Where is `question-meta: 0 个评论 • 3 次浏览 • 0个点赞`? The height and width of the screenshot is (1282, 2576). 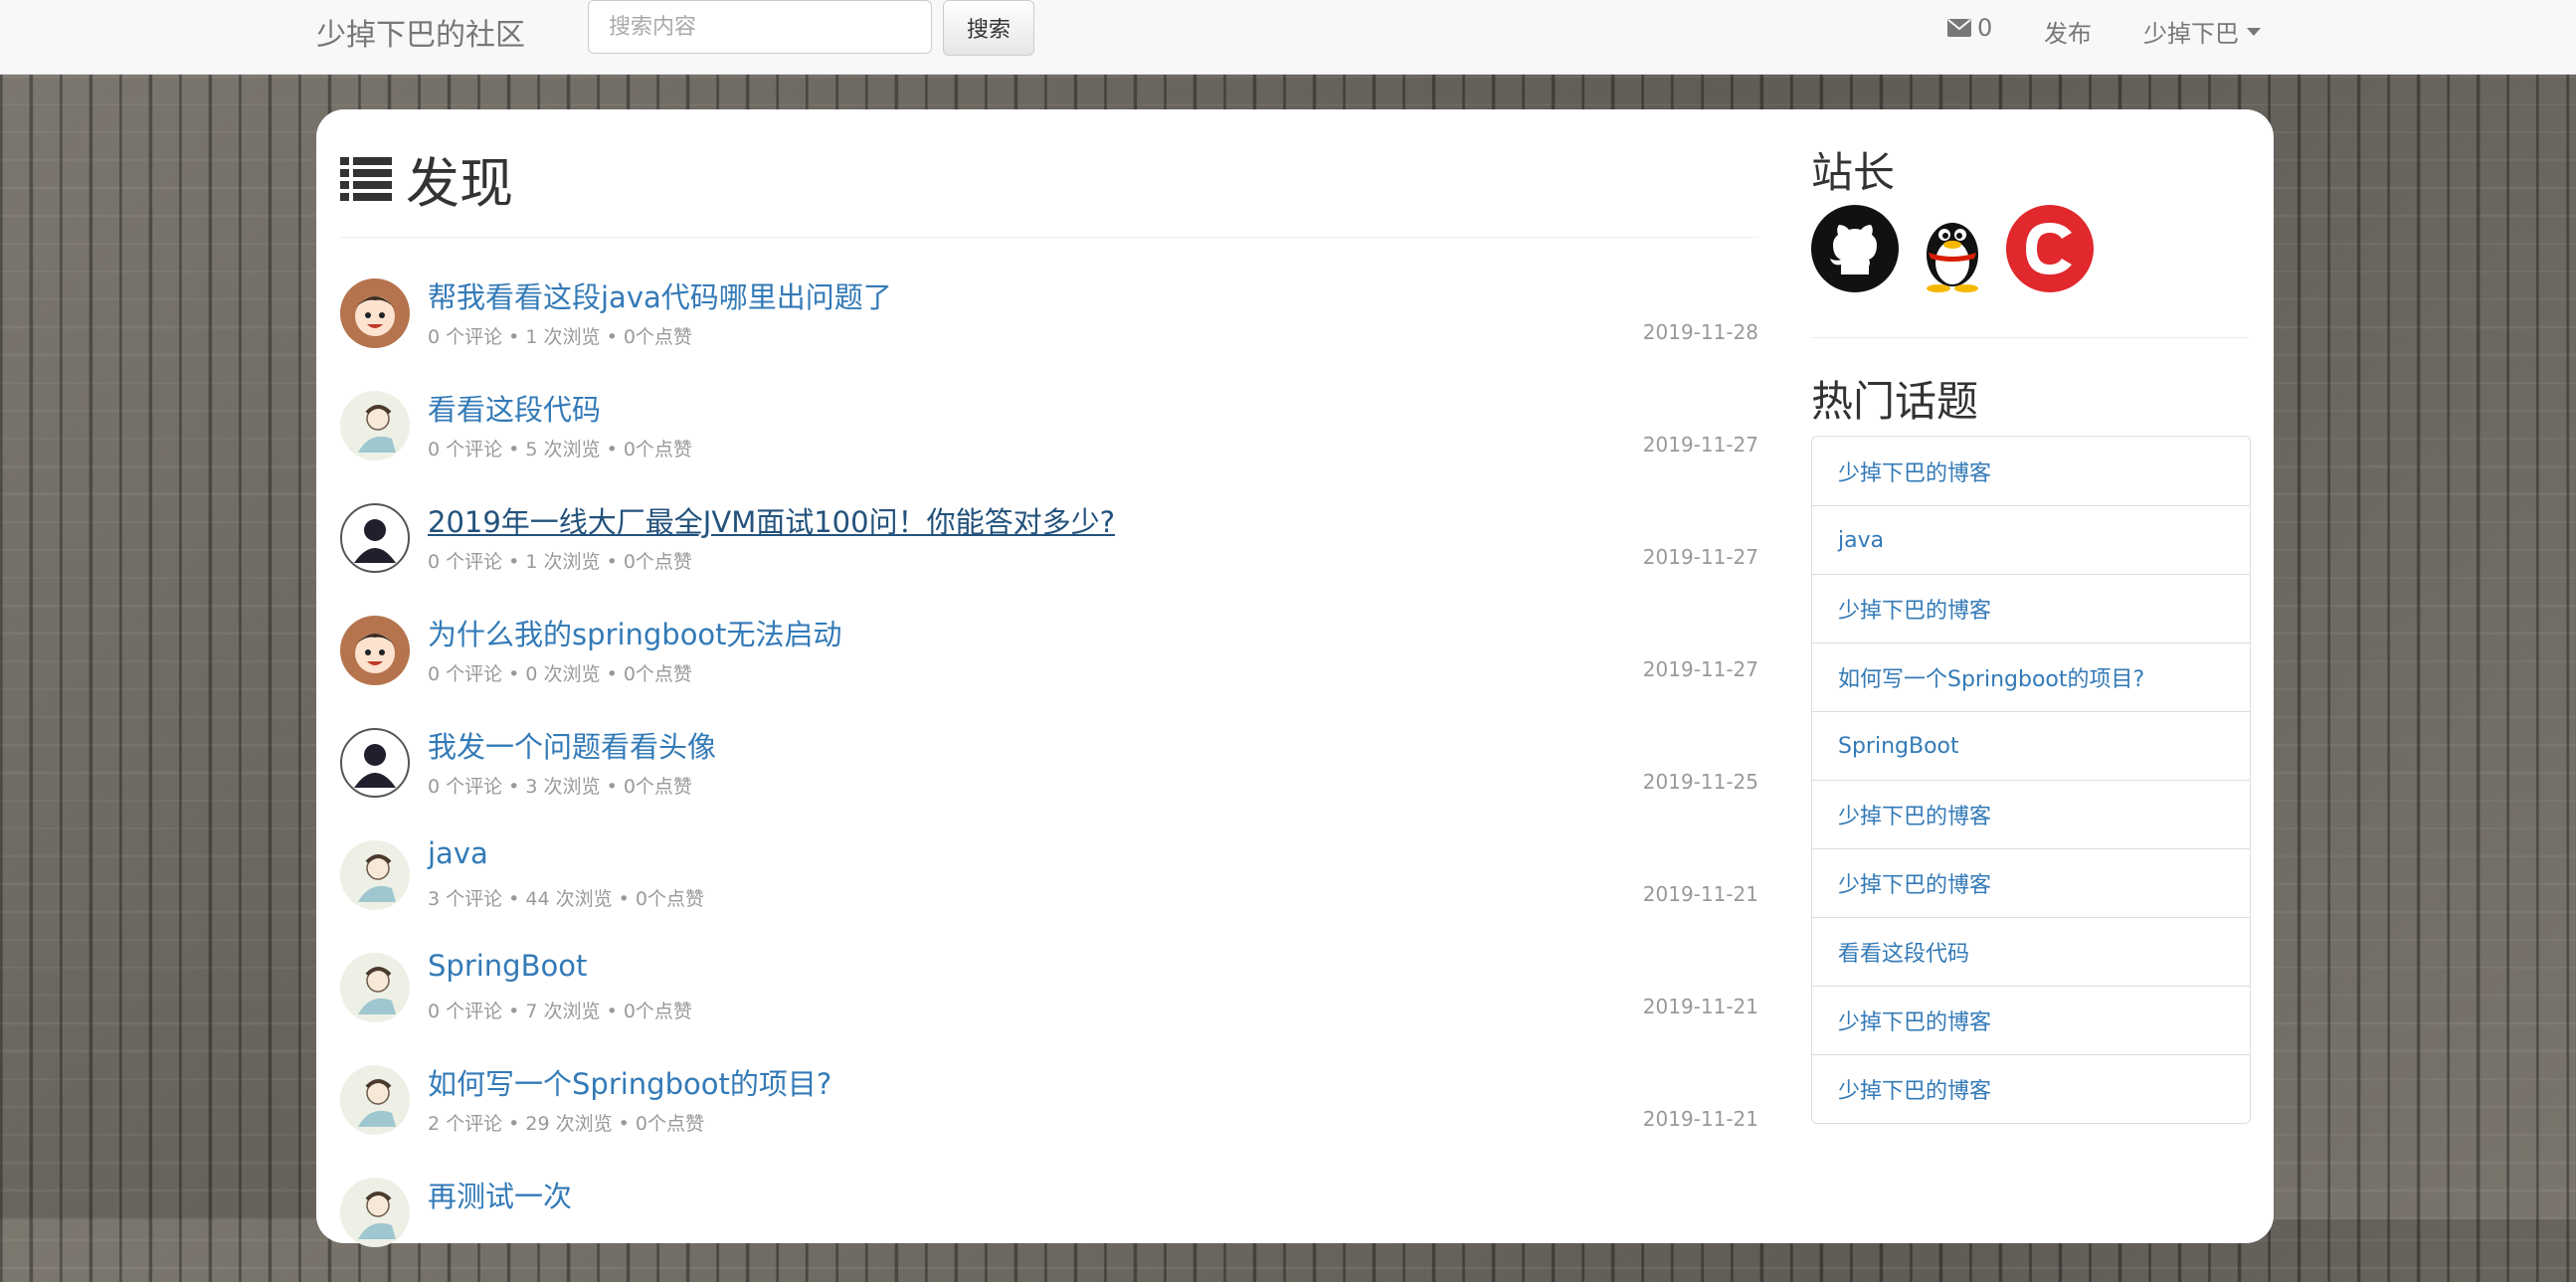 question-meta: 0 个评论 • 3 次浏览 • 0个点赞 is located at coordinates (560, 787).